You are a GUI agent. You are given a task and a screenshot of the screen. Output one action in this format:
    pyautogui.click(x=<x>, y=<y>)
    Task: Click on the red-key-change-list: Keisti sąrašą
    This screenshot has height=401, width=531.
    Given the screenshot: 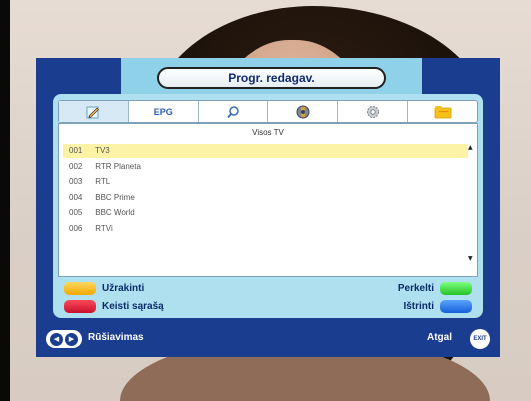 What is the action you would take?
    pyautogui.click(x=114, y=306)
    